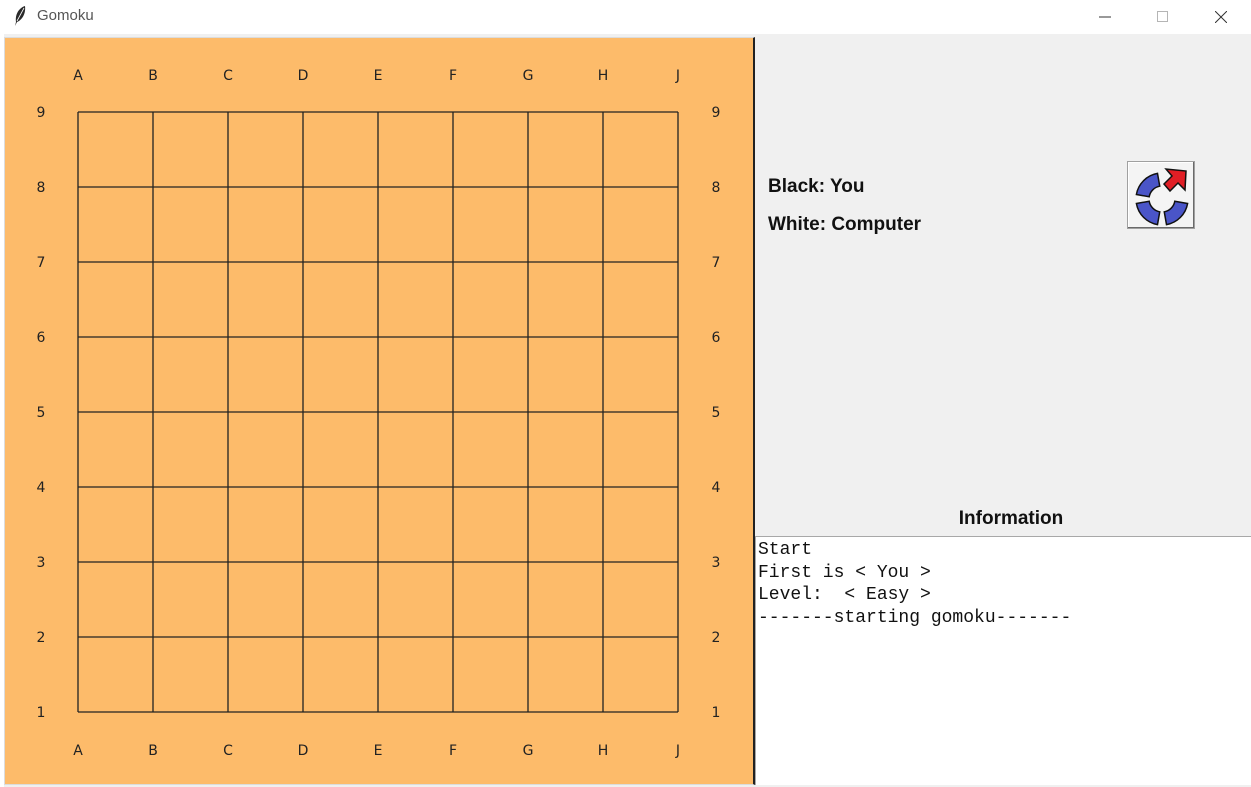 The image size is (1251, 787). I want to click on restart-arrow, so click(1174, 180).